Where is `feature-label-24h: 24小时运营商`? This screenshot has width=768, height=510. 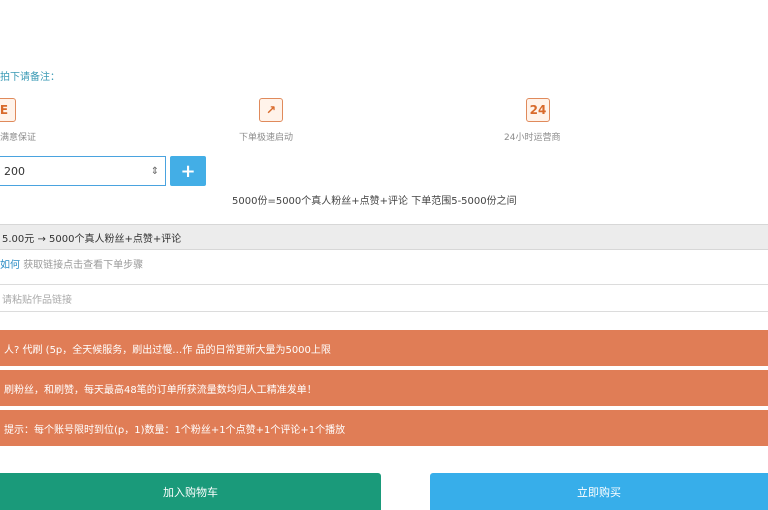
feature-label-24h: 24小时运营商 is located at coordinates (532, 138).